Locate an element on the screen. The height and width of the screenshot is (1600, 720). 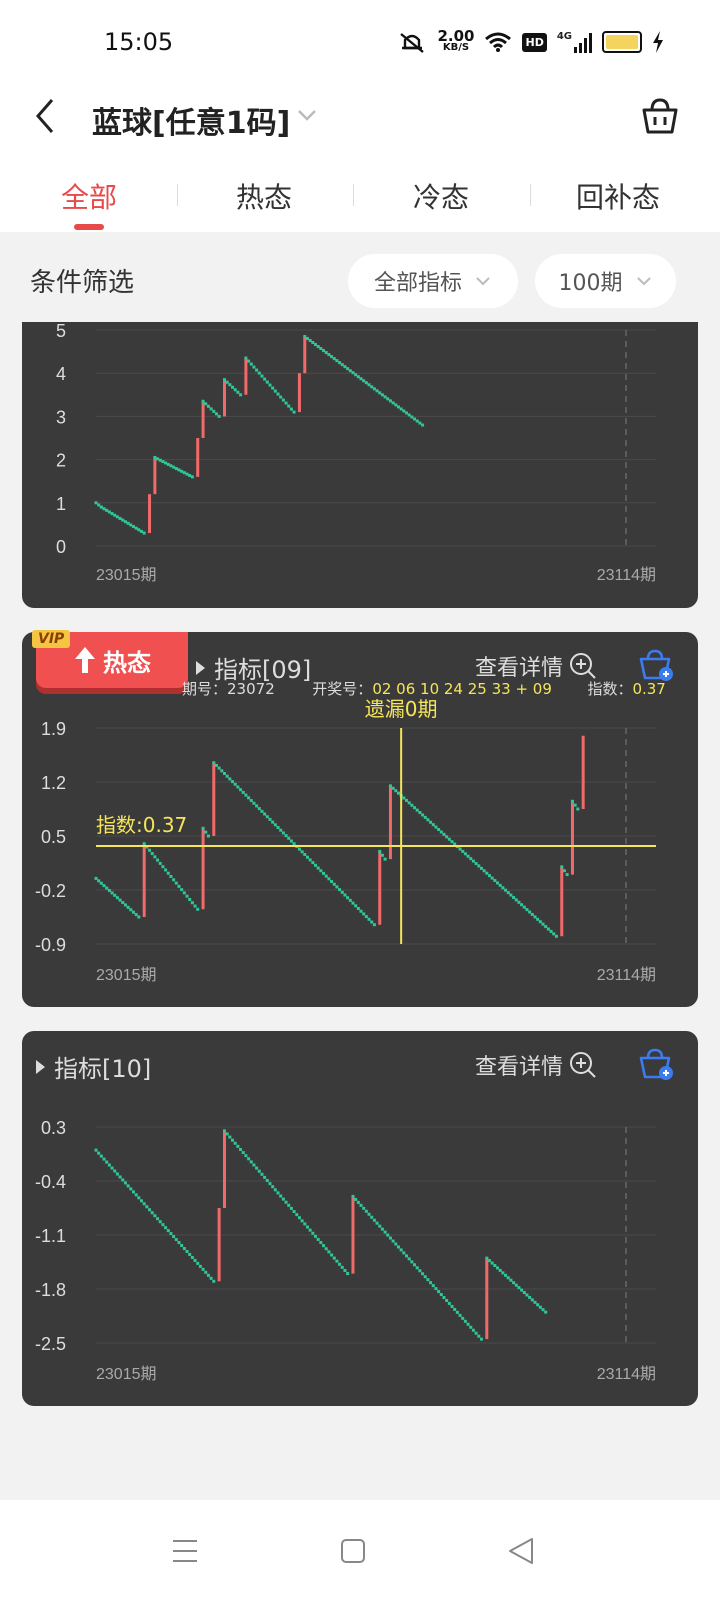
tab-all: 全部 is located at coordinates (89, 196).